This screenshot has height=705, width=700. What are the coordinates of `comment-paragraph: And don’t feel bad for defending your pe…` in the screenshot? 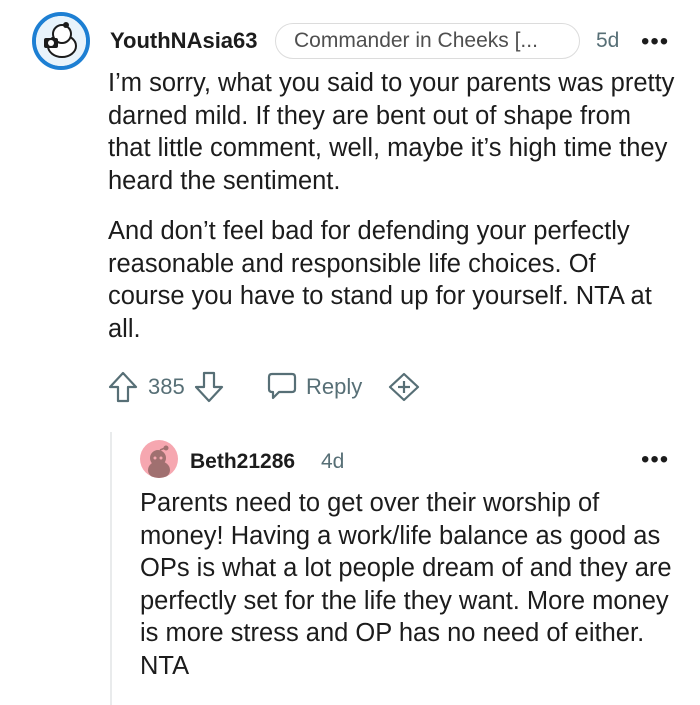 It's located at (380, 280).